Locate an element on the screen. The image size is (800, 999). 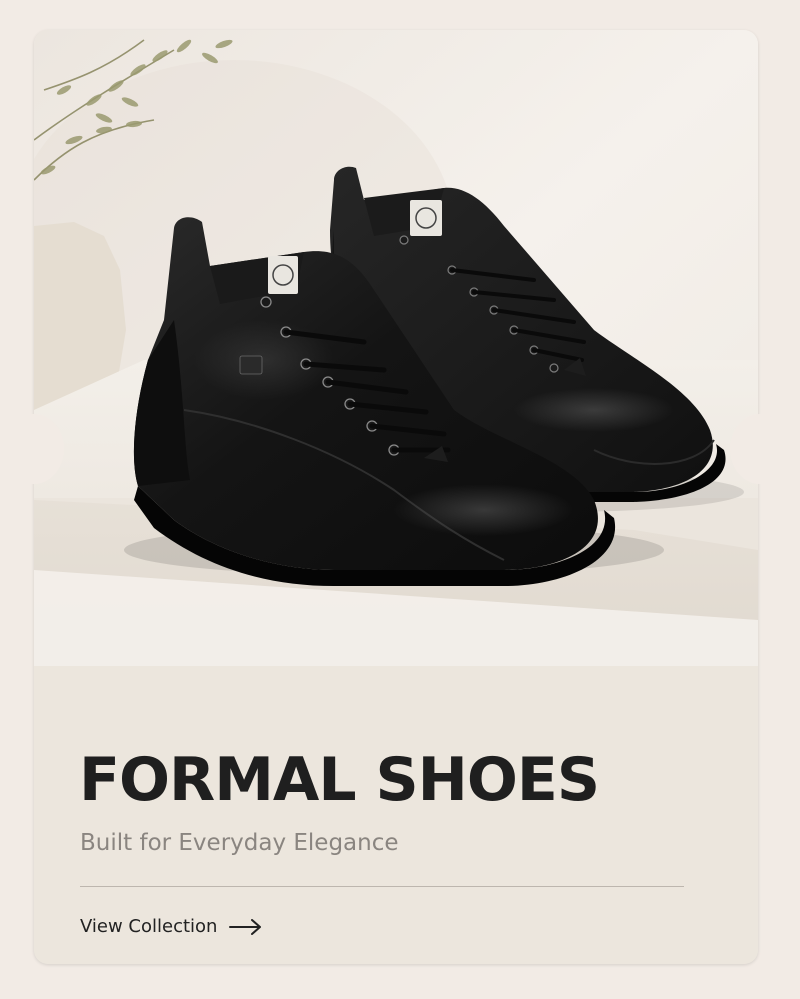
product-title: FORMAL SHOES is located at coordinates (339, 780).